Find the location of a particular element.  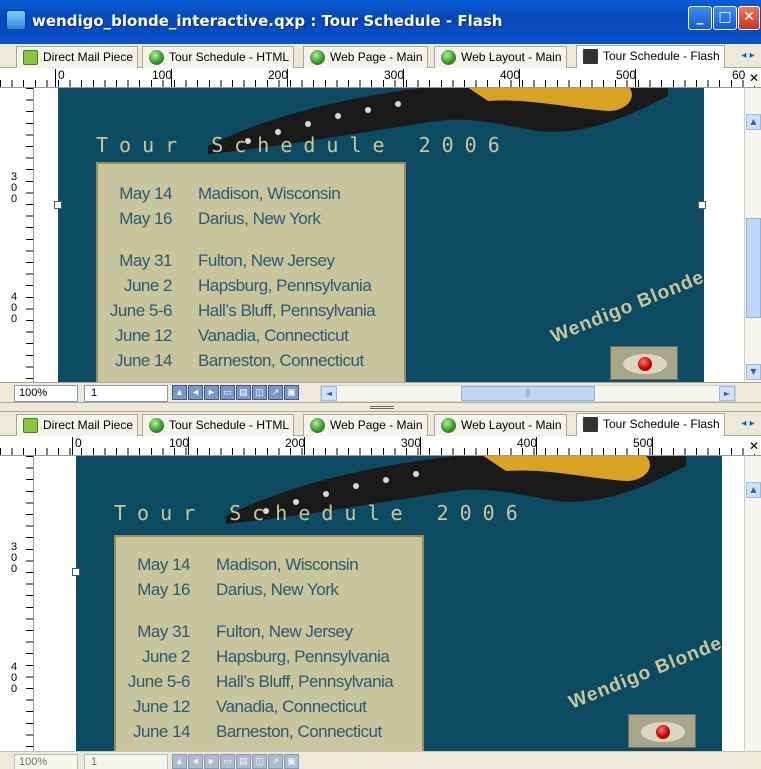

schedule-city: Hapsburg, Pennsylvania is located at coordinates (285, 285).